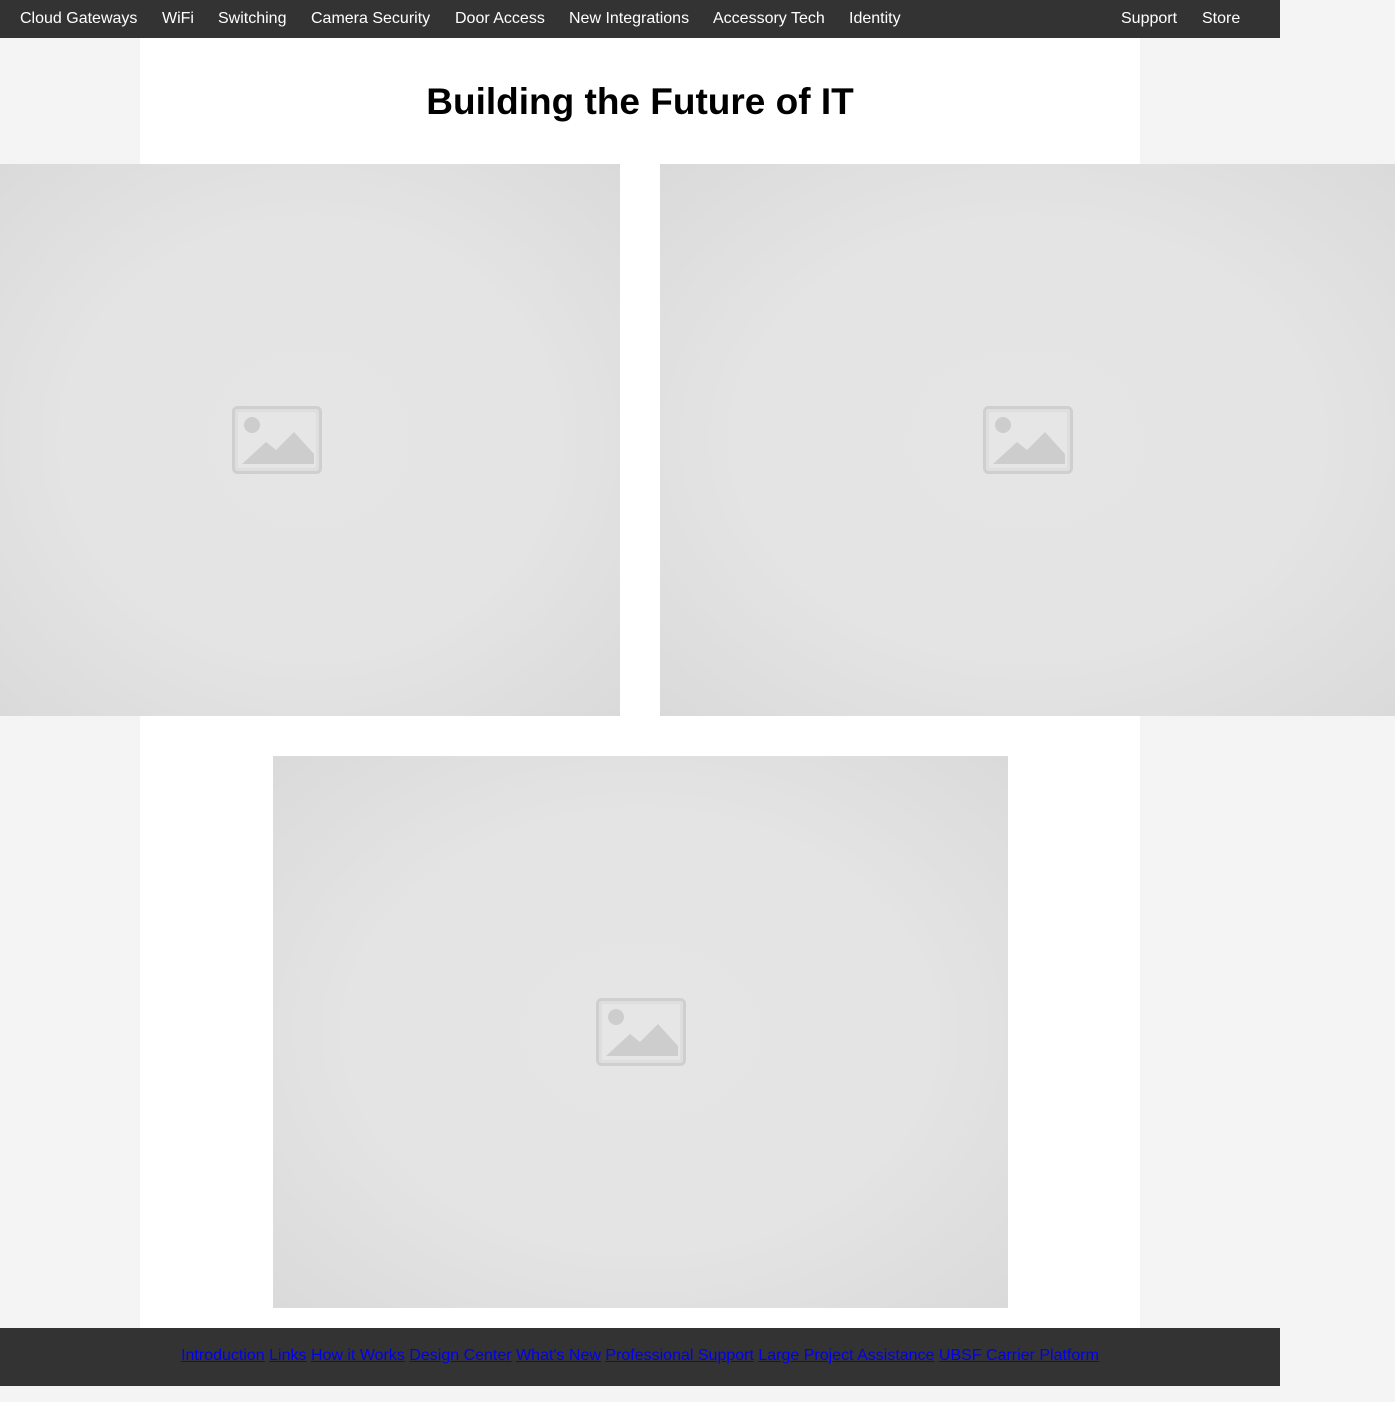 The height and width of the screenshot is (1402, 1395). I want to click on footer-link-how-it-works: How it Works, so click(358, 1355).